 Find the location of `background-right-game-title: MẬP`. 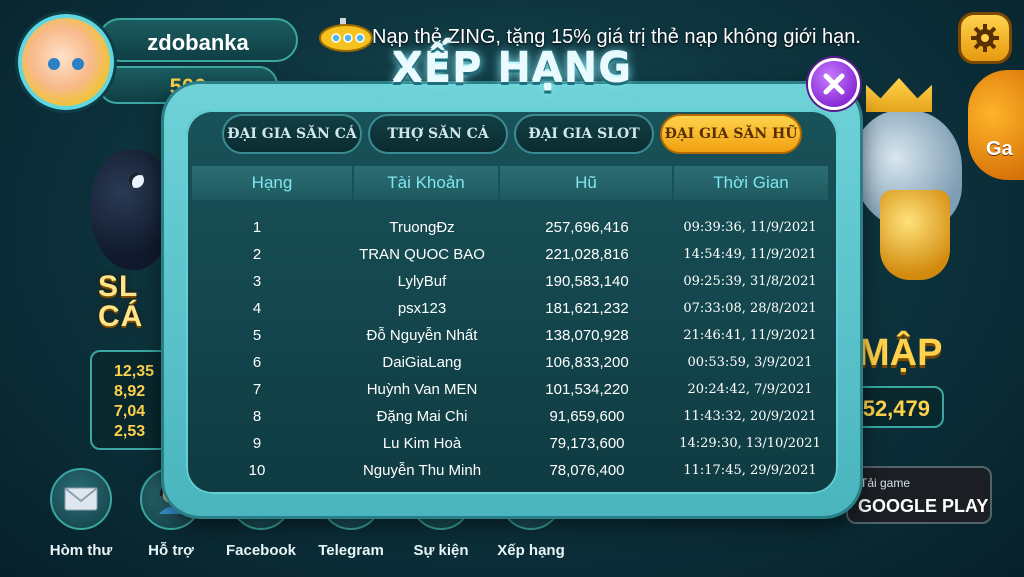

background-right-game-title: MẬP is located at coordinates (900, 353).